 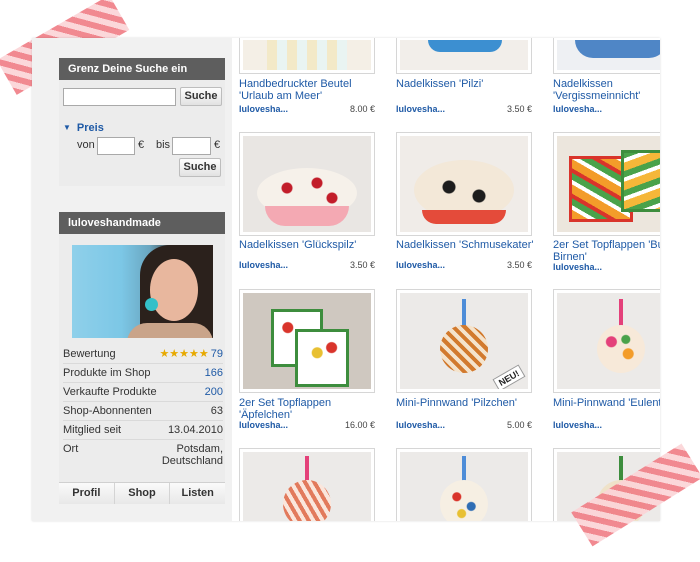 I want to click on stat-location: Ort Potsdam, Deutschland, so click(x=143, y=456).